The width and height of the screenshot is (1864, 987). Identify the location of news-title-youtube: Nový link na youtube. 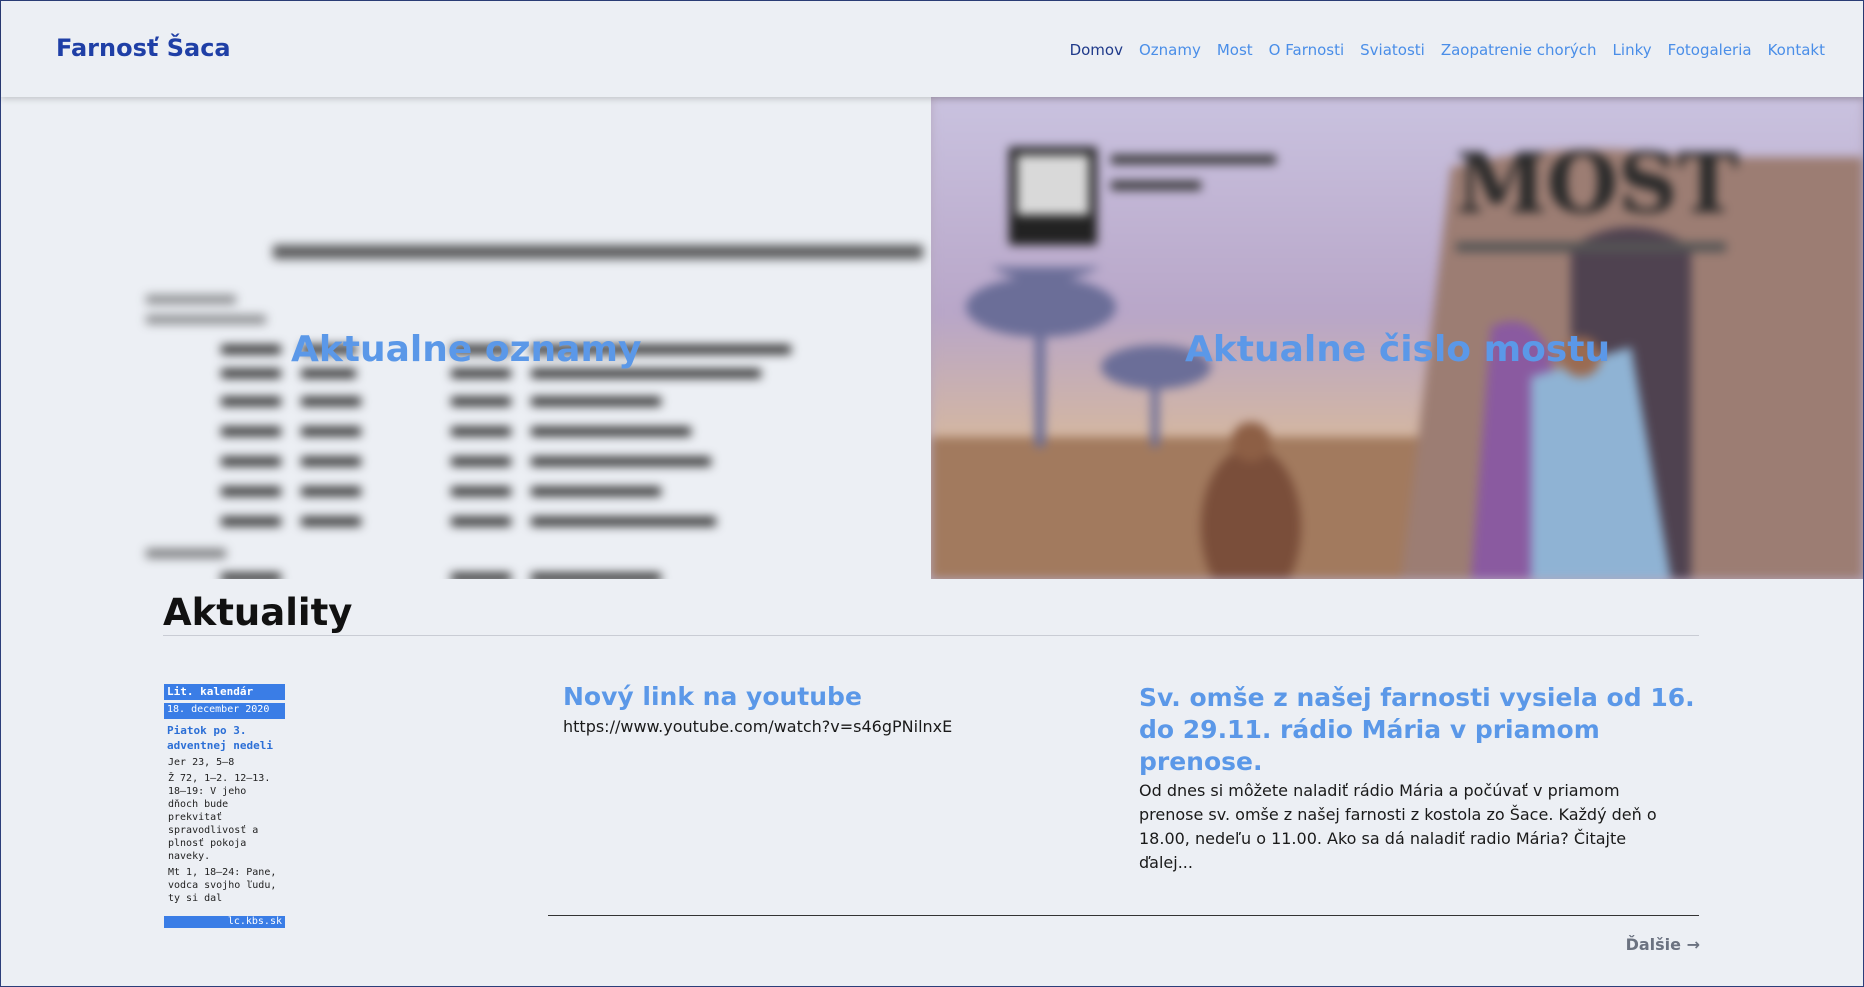
(712, 696).